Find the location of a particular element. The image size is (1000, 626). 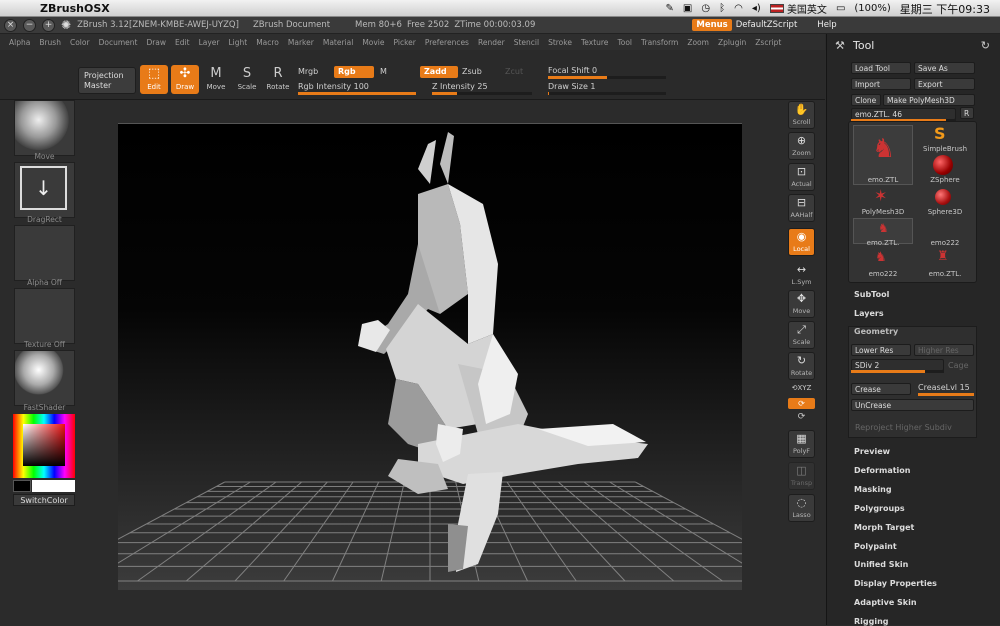

default-zscript-button: DefaultZScript is located at coordinates (767, 25).